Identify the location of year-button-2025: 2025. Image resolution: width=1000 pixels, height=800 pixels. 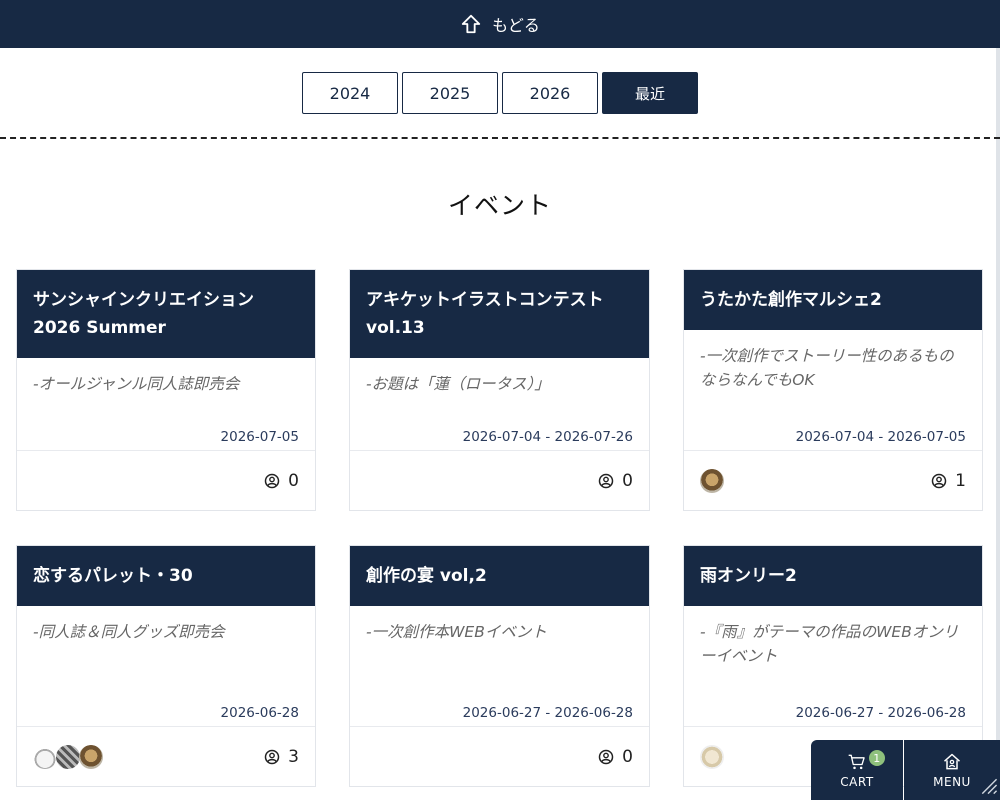
(450, 93).